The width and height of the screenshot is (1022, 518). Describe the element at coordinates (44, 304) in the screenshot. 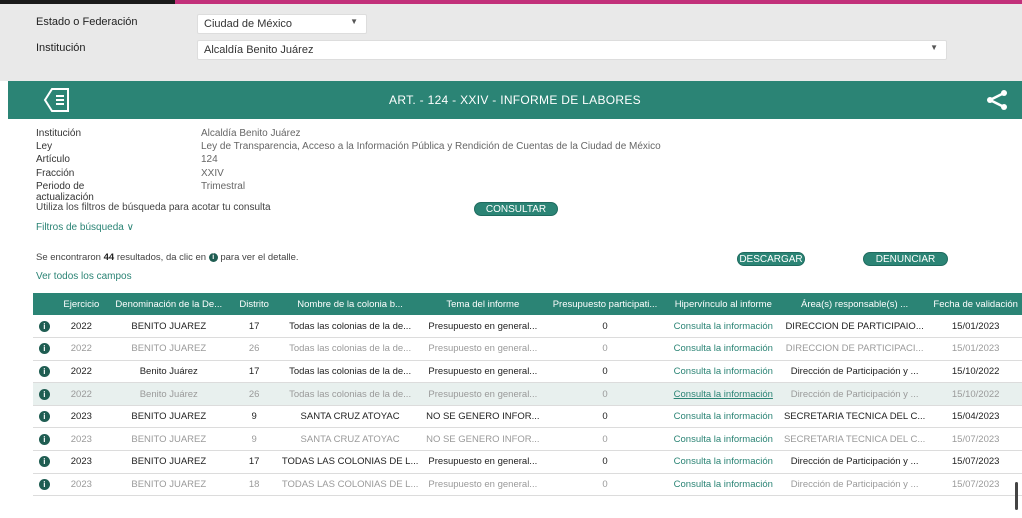

I see `header-icon-col` at that location.